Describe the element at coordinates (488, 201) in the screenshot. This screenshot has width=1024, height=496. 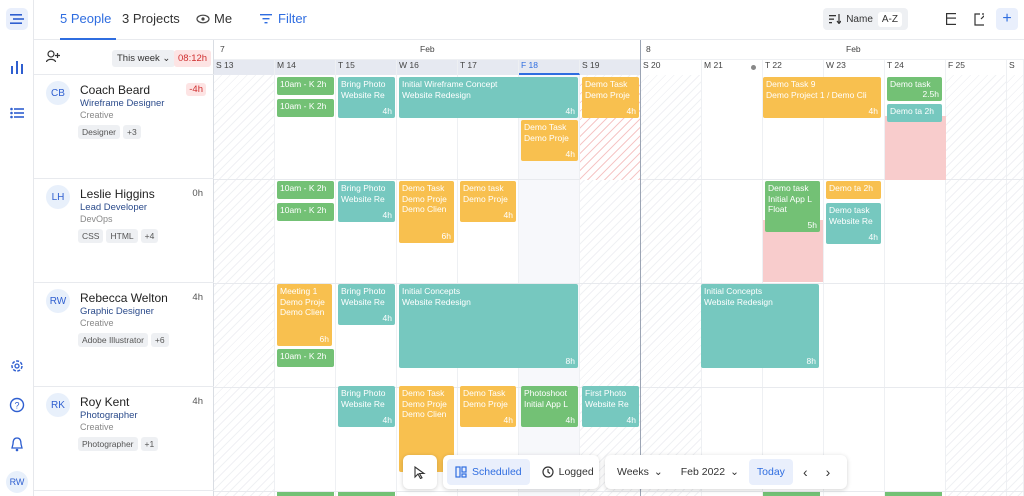
I see `task-block: Demo task Demo Proje 4h` at that location.